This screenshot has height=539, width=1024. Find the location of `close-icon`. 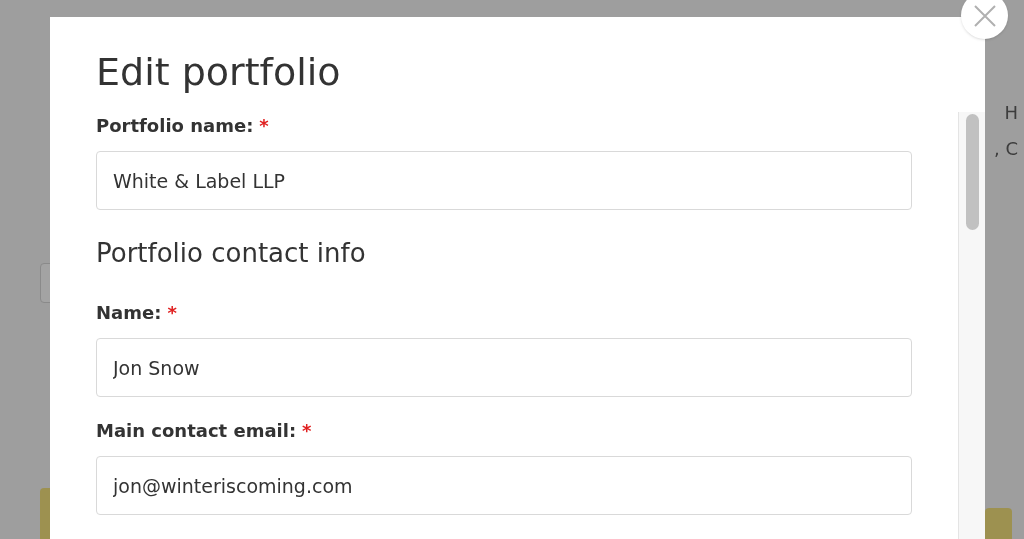

close-icon is located at coordinates (984, 15).